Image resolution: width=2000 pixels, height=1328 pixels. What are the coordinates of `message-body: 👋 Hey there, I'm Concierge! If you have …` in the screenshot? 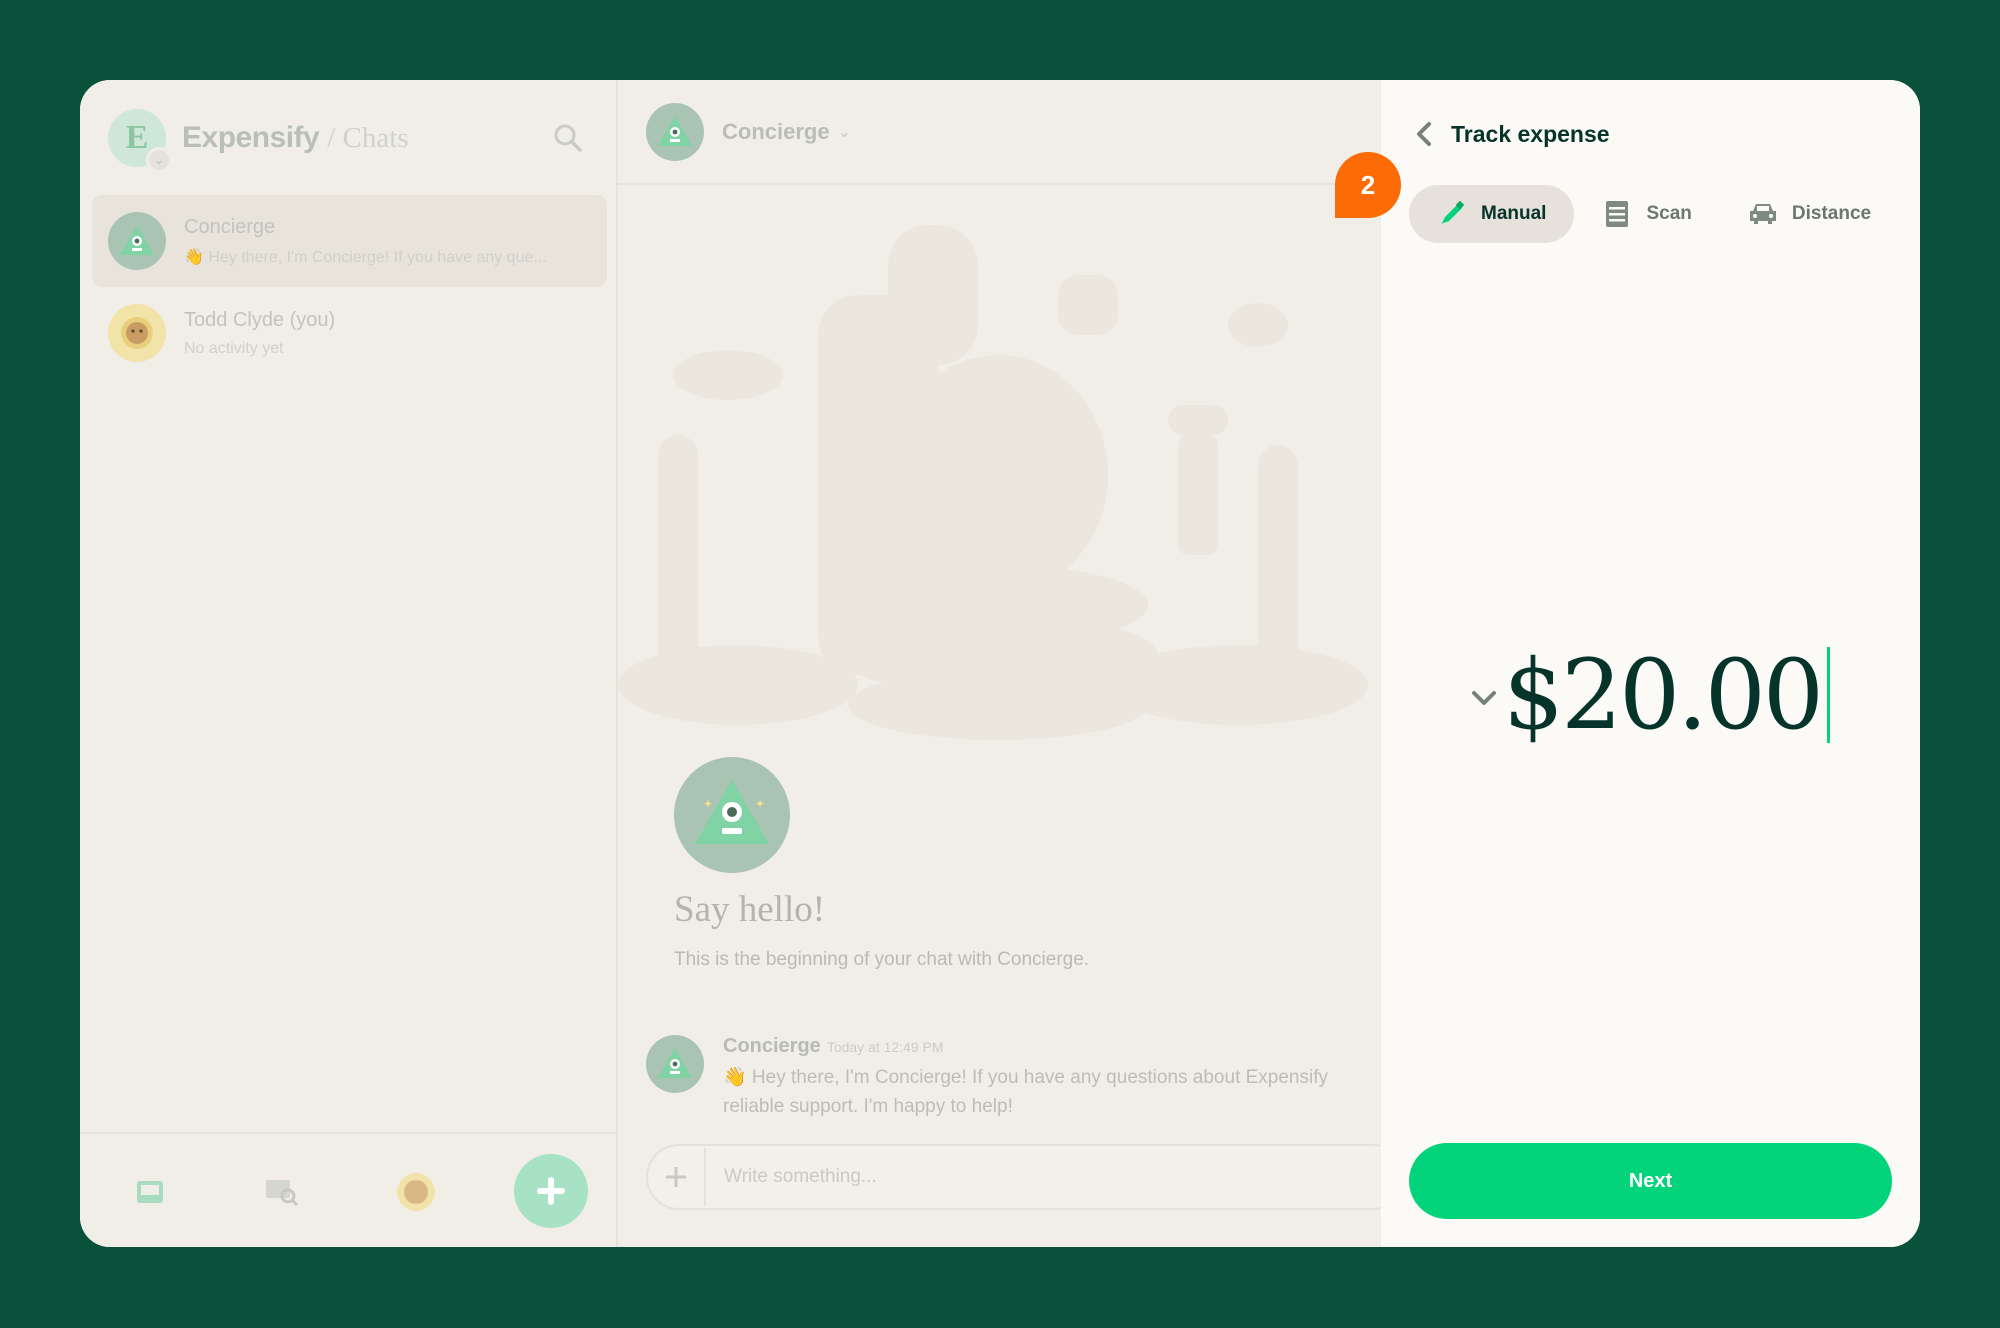 It's located at (1052, 1092).